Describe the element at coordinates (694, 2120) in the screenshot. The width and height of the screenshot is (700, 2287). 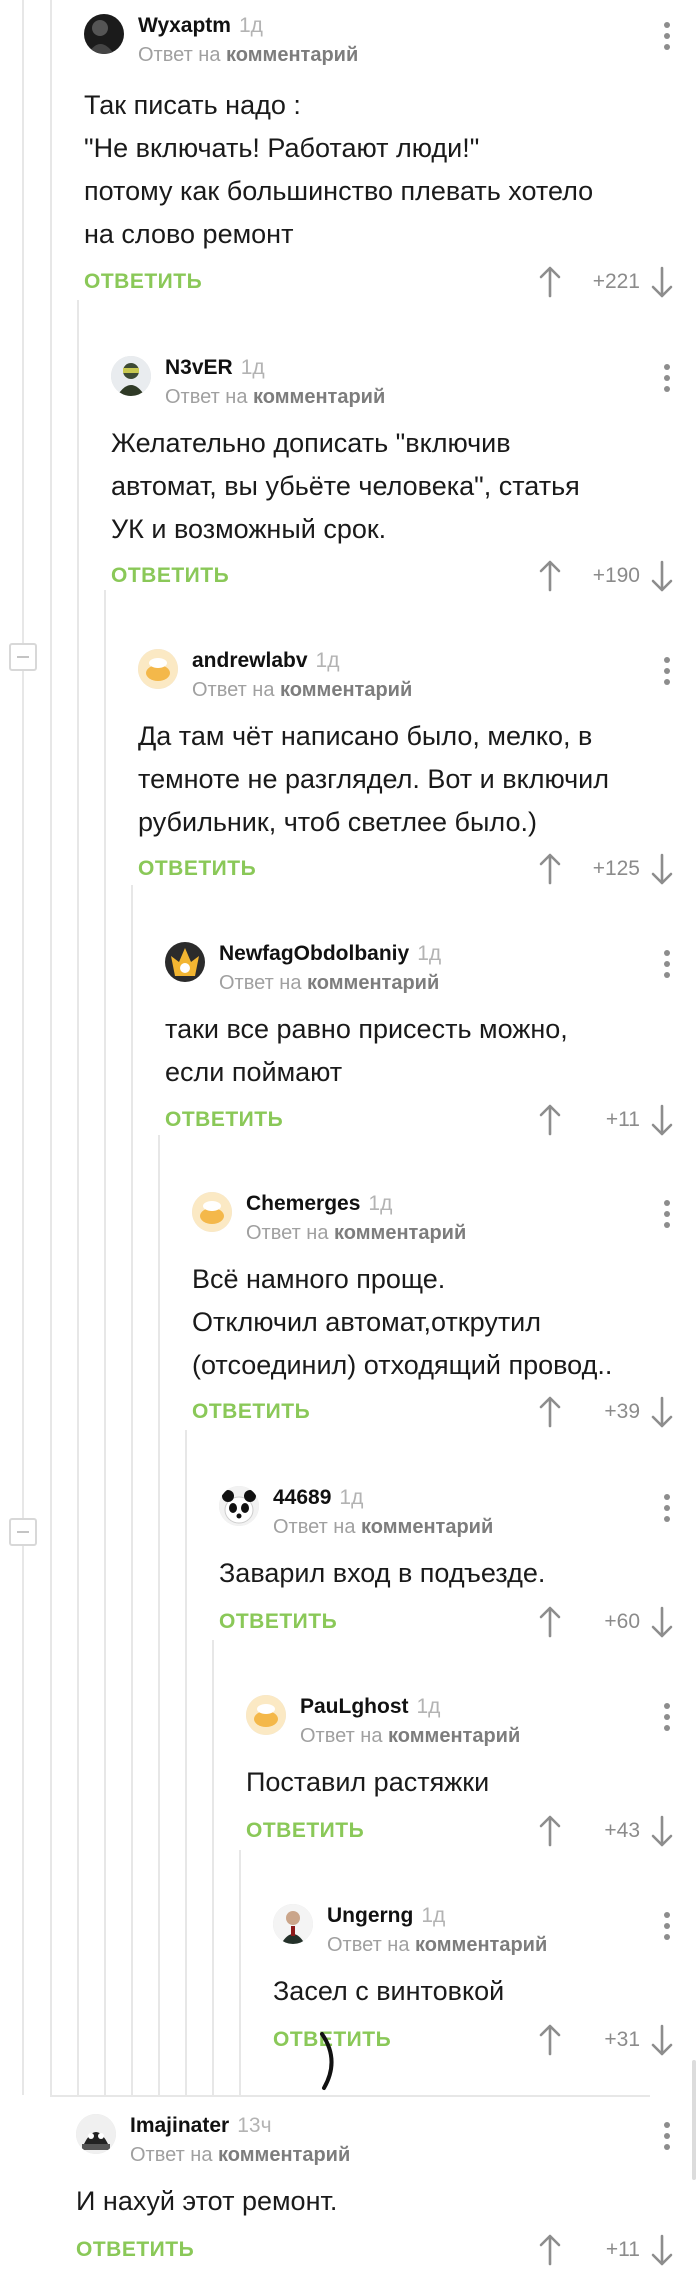
I see `scrollbar` at that location.